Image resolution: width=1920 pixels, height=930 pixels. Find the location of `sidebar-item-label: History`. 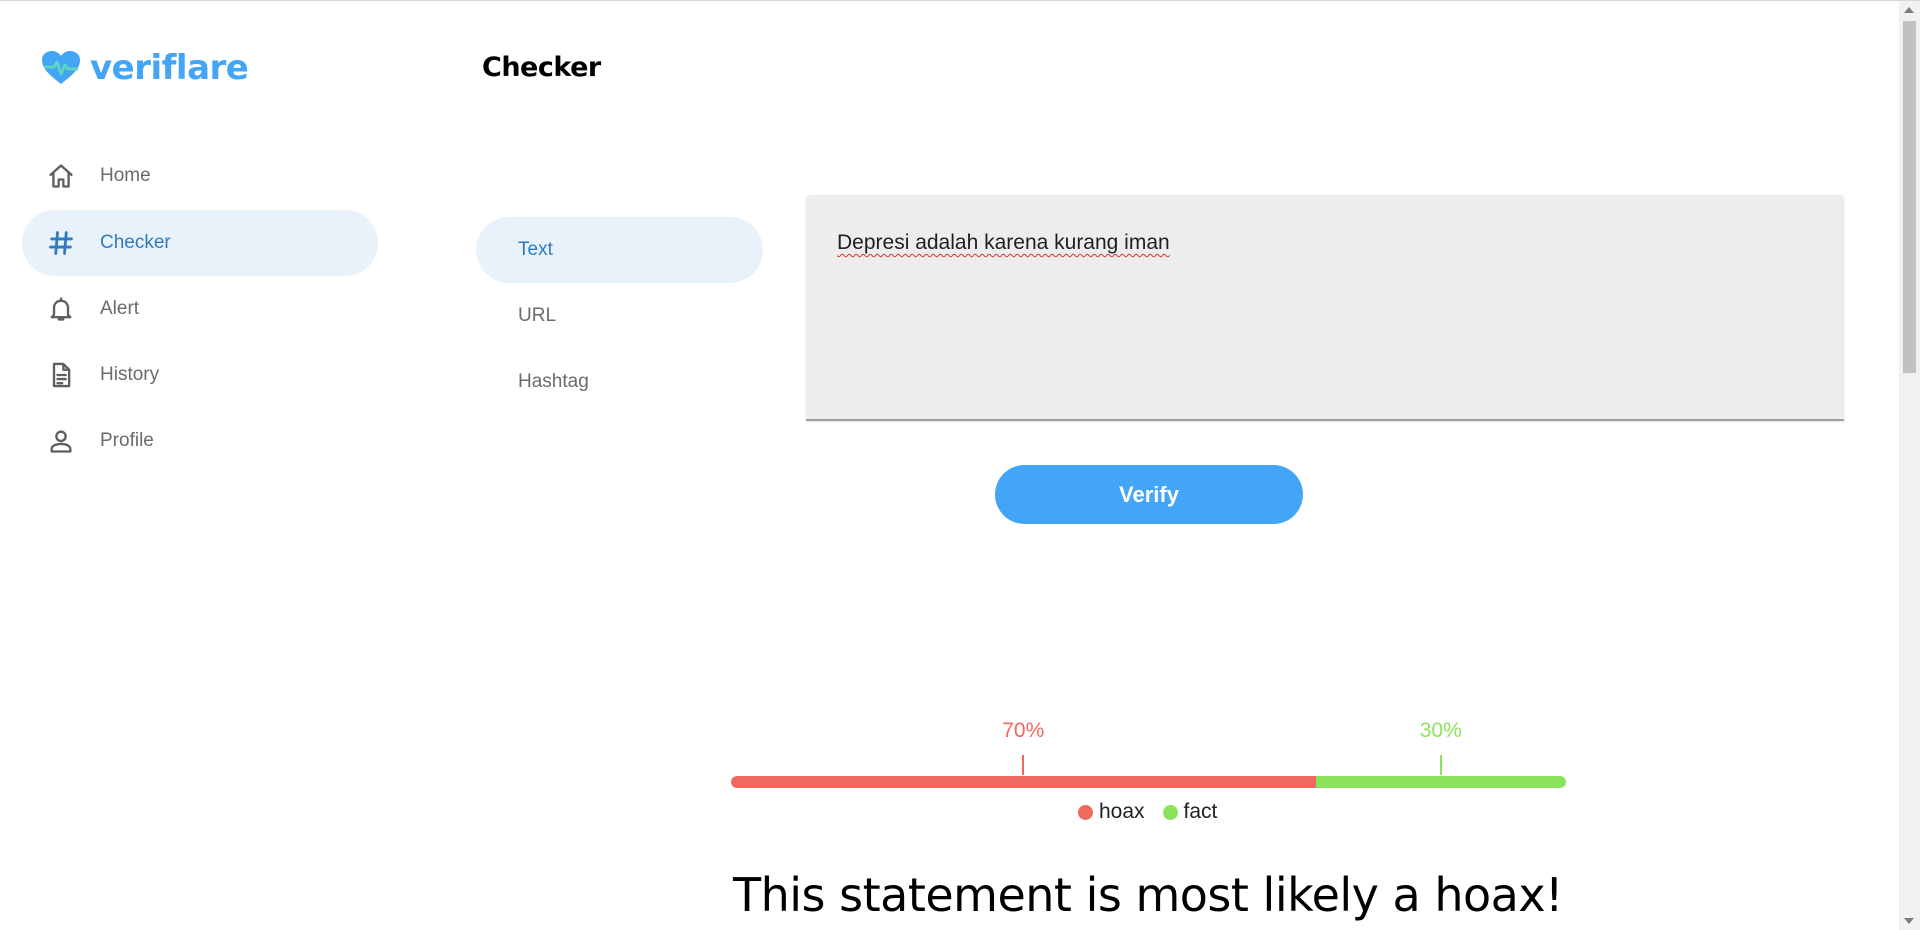

sidebar-item-label: History is located at coordinates (130, 374).